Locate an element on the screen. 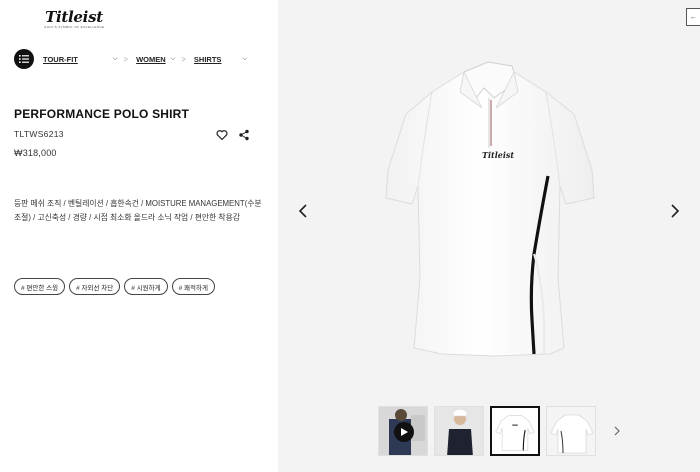 The image size is (700, 472). thumbnail-video is located at coordinates (403, 431).